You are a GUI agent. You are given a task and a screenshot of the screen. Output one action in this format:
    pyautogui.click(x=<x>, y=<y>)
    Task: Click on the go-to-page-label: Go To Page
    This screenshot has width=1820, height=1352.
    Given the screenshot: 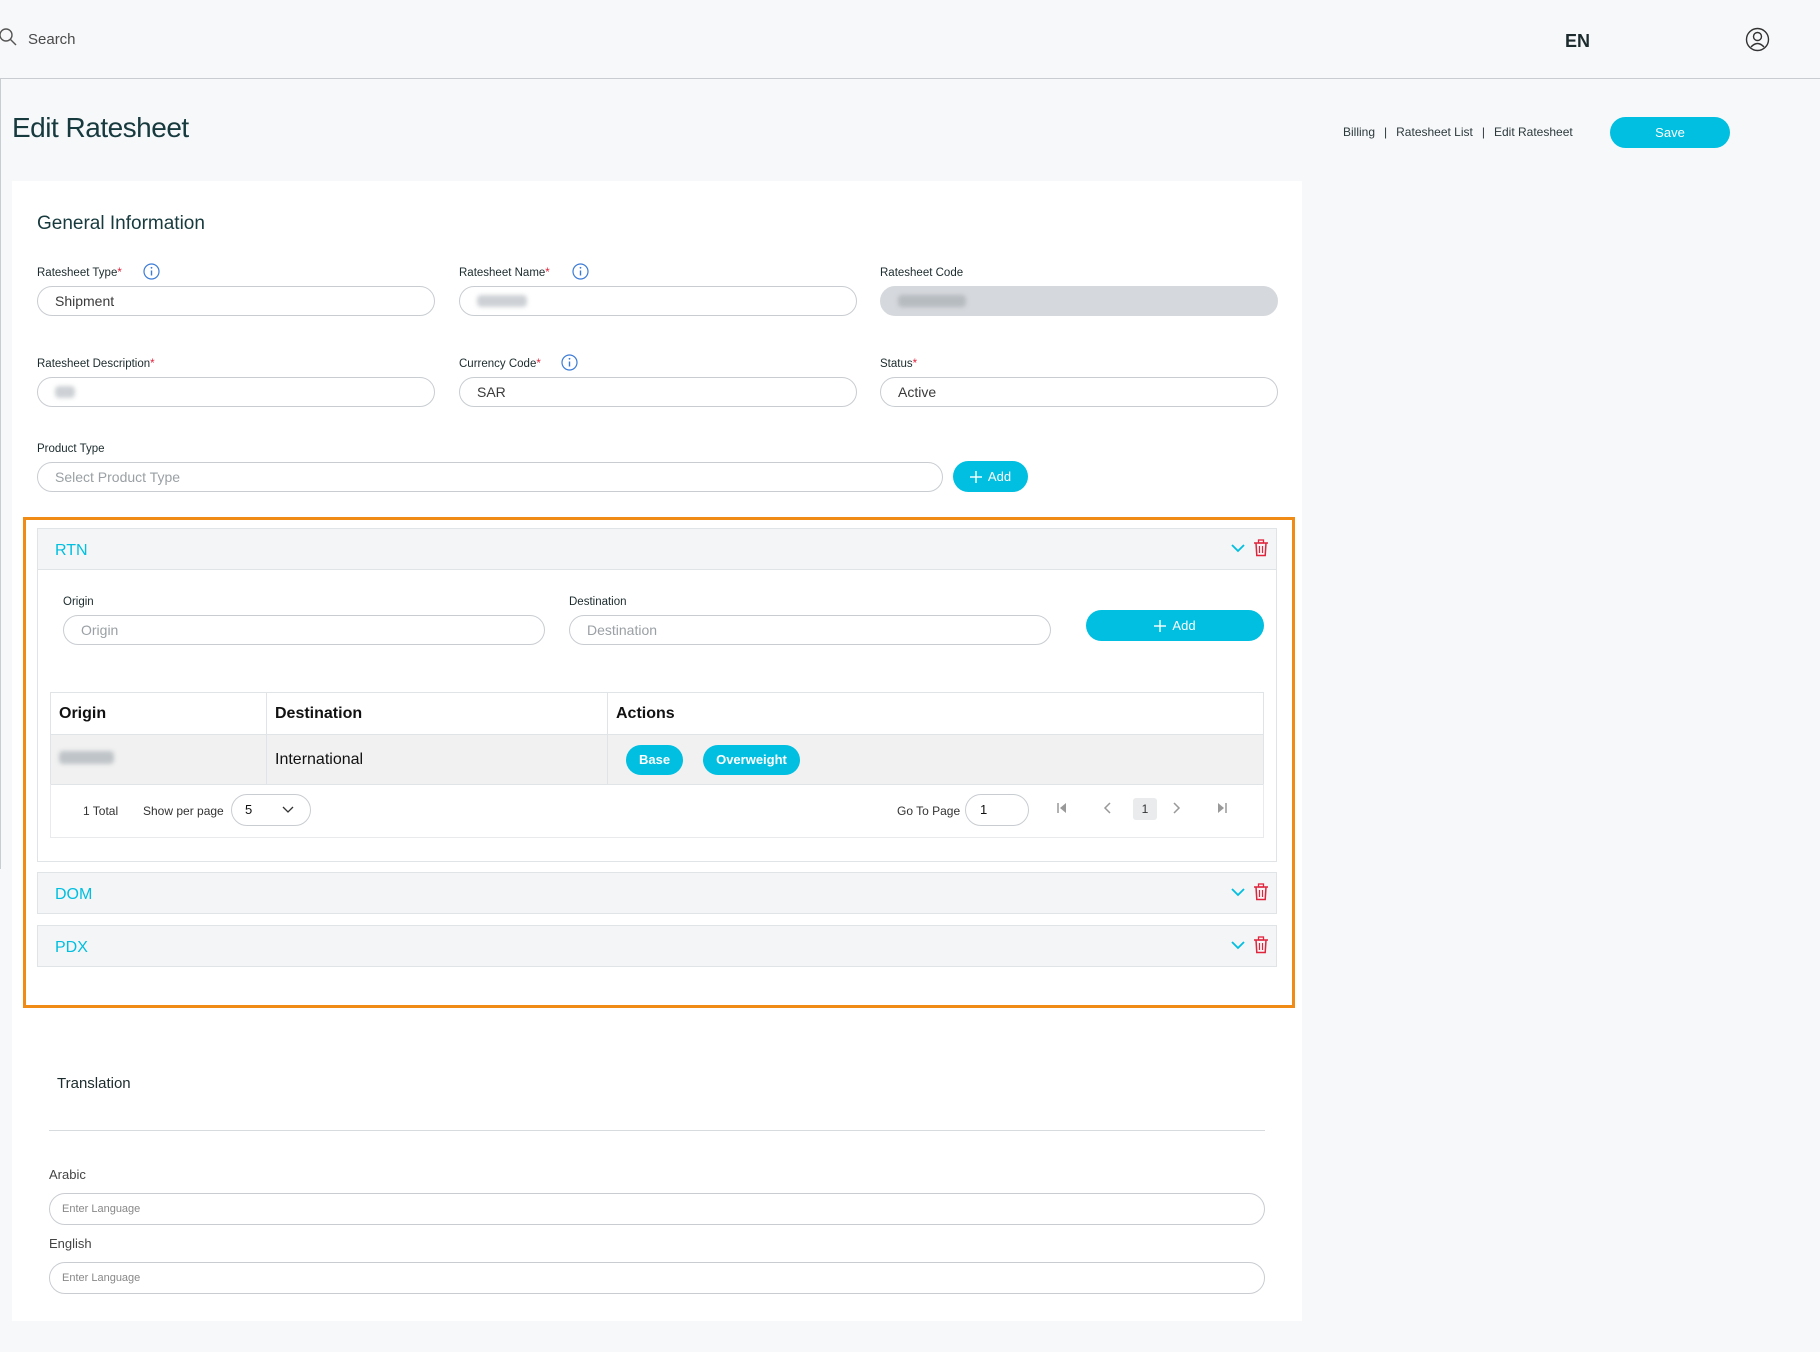 What is the action you would take?
    pyautogui.click(x=929, y=811)
    